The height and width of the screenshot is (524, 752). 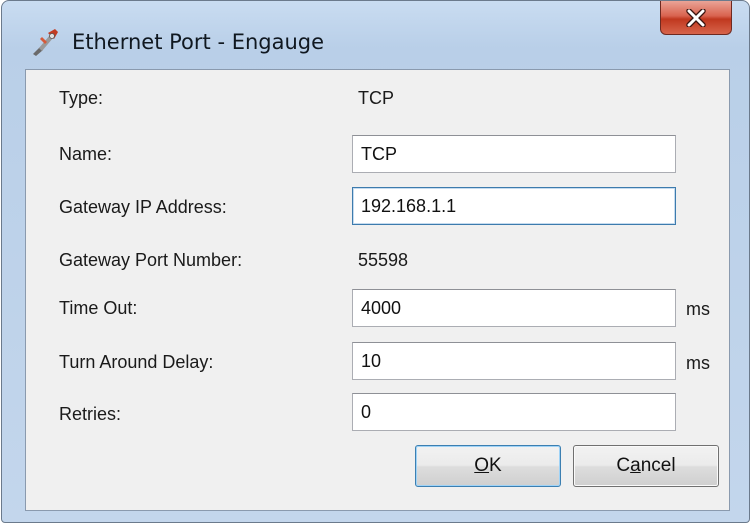 I want to click on gateway-ip-label: Gateway IP Address:, so click(x=143, y=207).